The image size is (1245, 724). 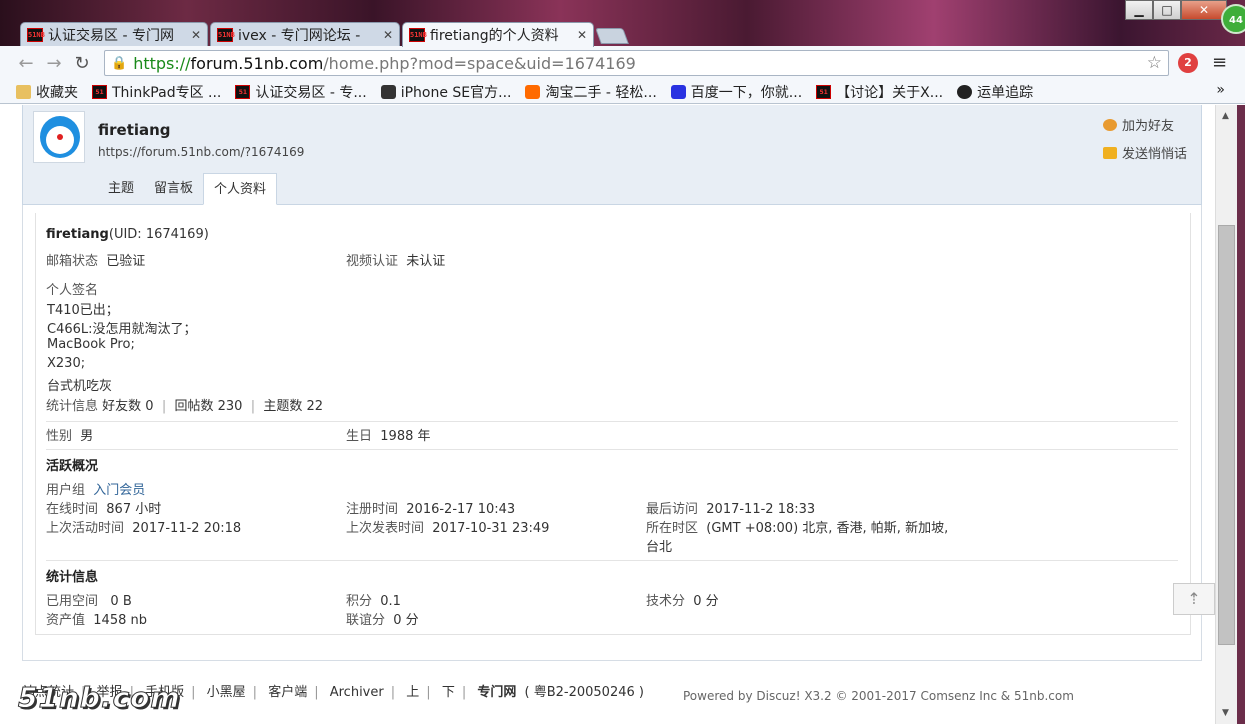 I want to click on scroll-up-arrow-icon: ▲, so click(x=1225, y=116).